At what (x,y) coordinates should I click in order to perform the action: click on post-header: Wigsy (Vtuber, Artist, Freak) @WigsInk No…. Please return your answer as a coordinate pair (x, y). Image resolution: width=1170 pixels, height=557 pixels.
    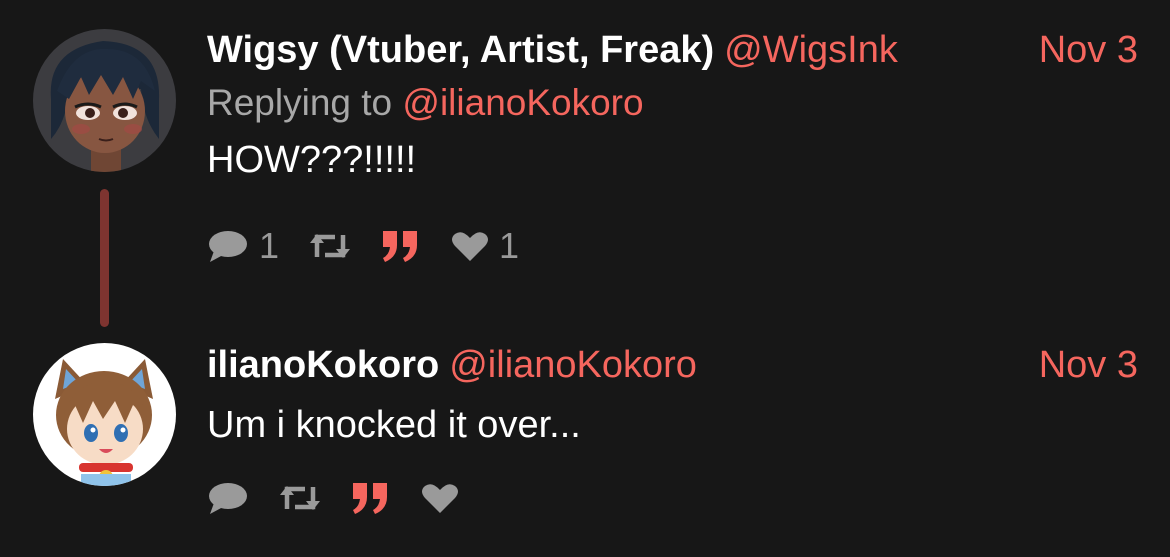
    Looking at the image, I should click on (672, 50).